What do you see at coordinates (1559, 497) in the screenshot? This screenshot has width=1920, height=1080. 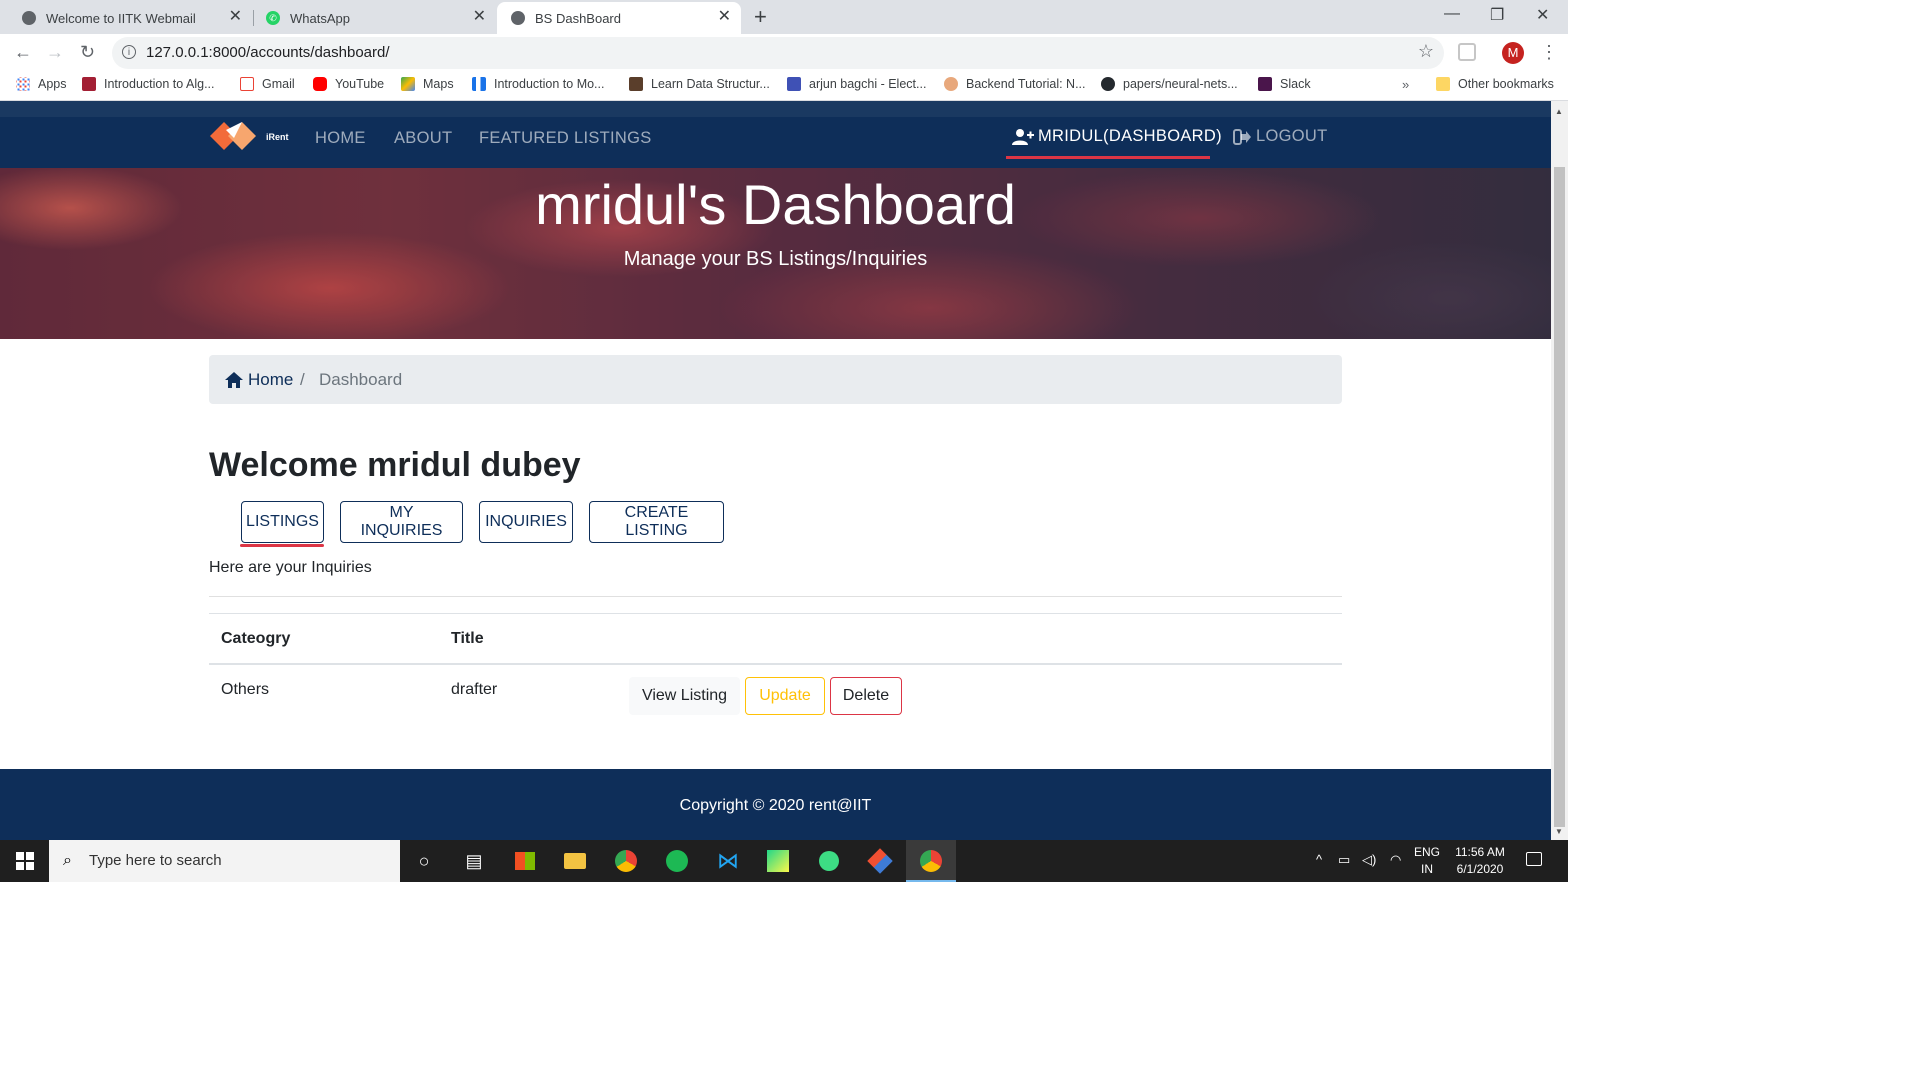 I see `scrollbar-thumb` at bounding box center [1559, 497].